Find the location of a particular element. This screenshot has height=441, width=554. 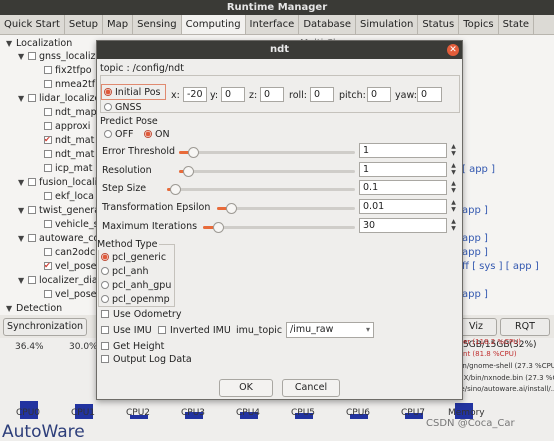

tree-ndt-matching-2: ndt_mat is located at coordinates (69, 154).